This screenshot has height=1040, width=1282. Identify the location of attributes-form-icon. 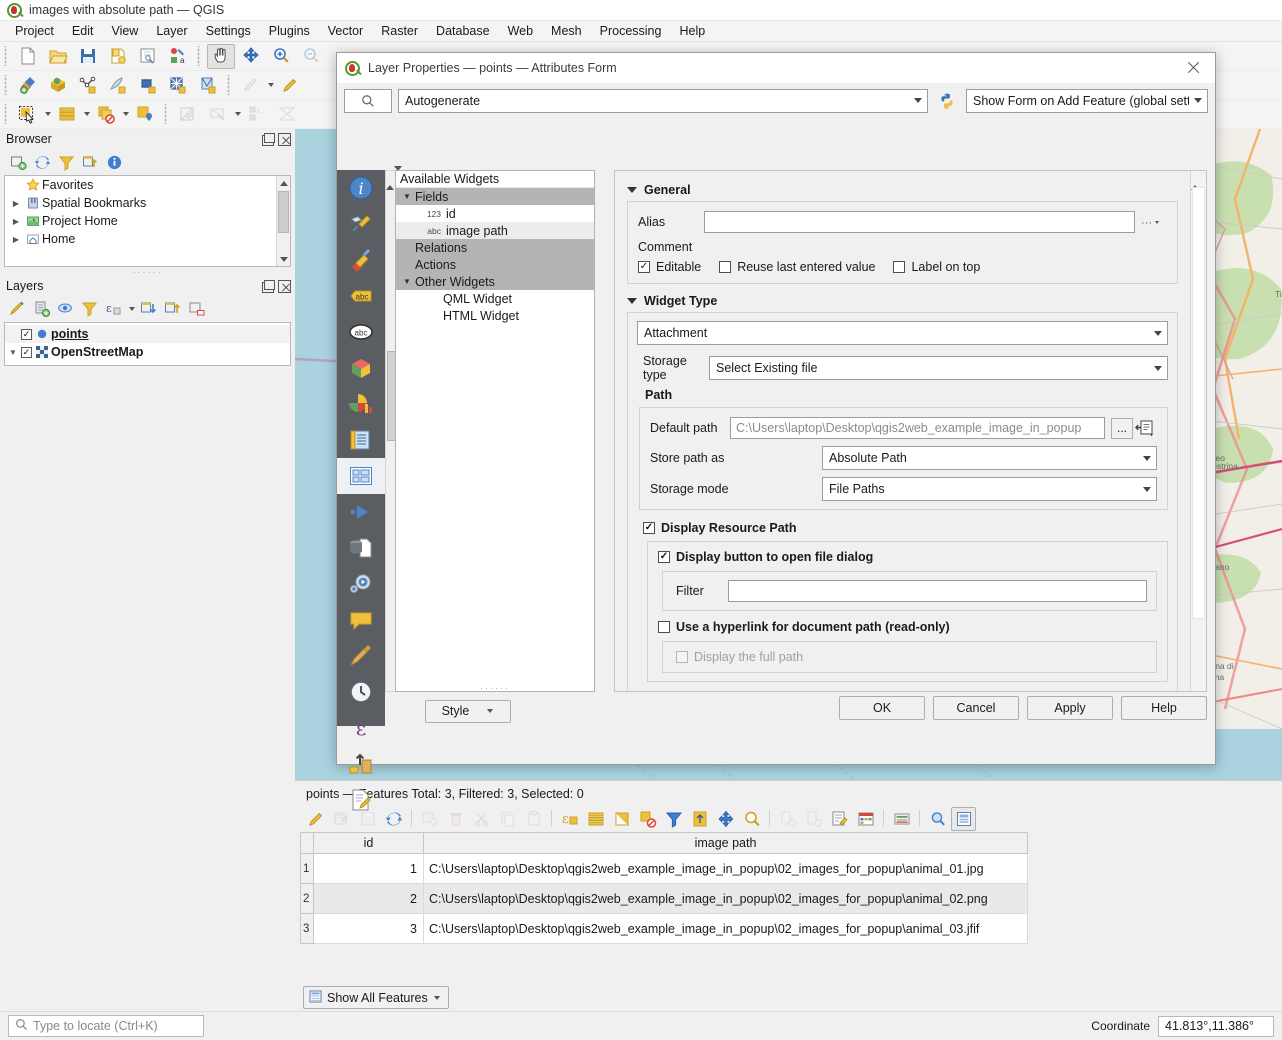
(361, 476).